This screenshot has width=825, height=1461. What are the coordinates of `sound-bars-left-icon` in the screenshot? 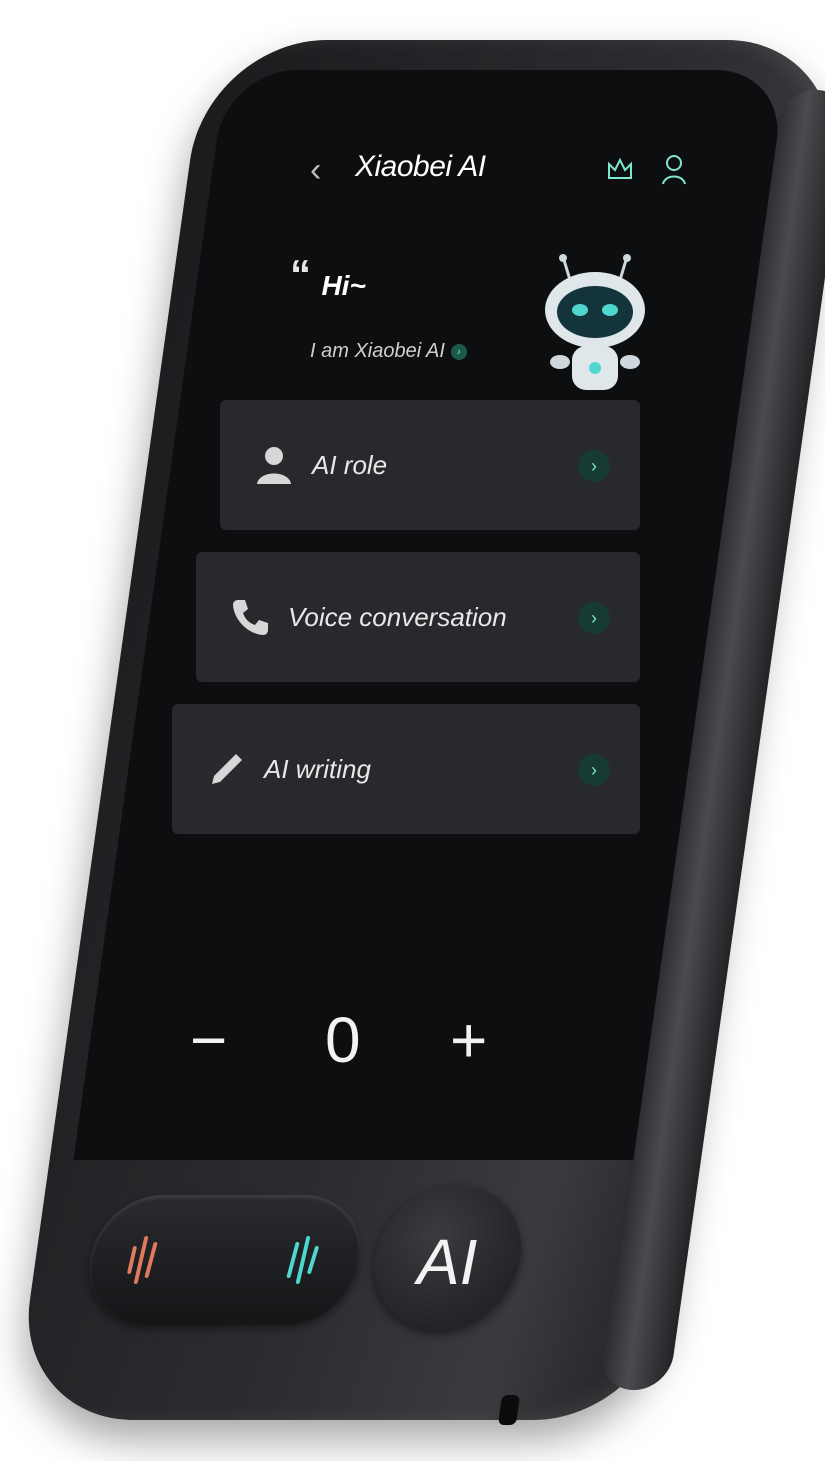 It's located at (142, 1260).